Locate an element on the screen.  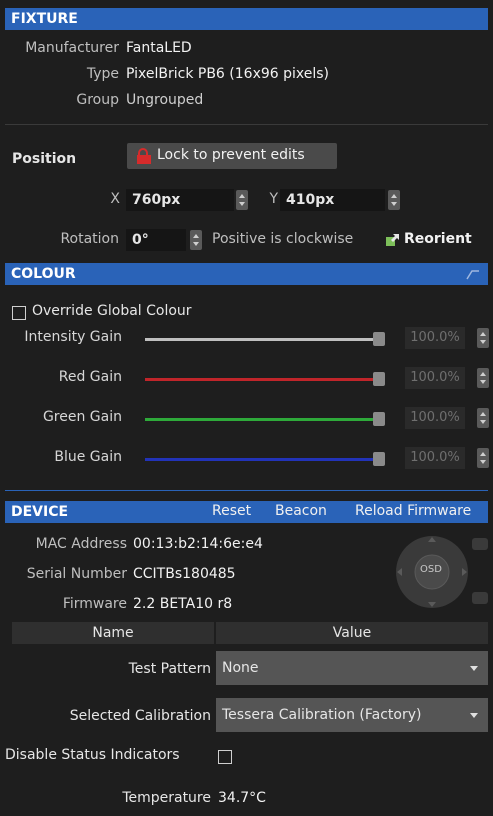
gain-label: Green Gain is located at coordinates (82, 417).